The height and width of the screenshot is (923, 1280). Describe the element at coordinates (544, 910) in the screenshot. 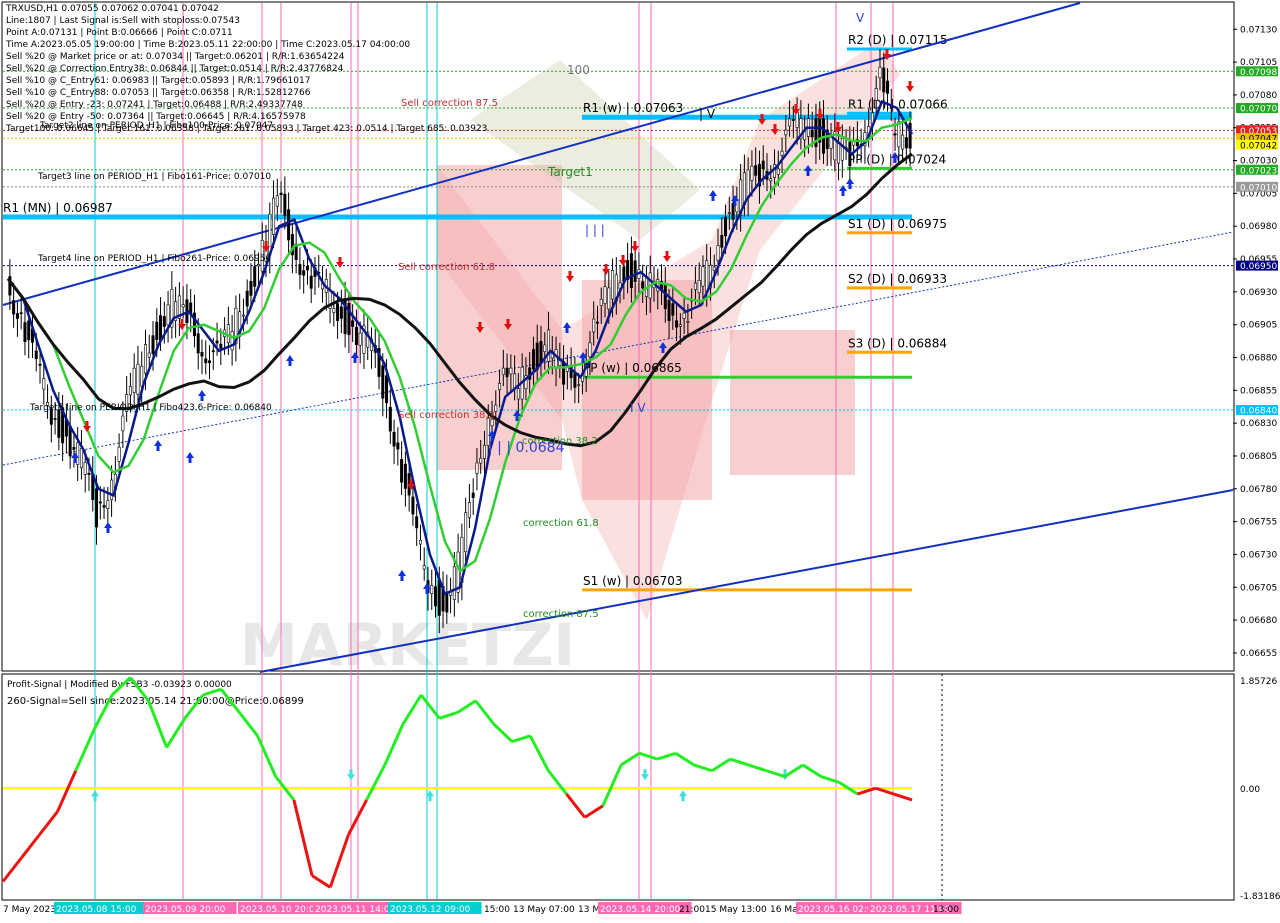

I see `x-tick-label: 13 May 07:00` at that location.